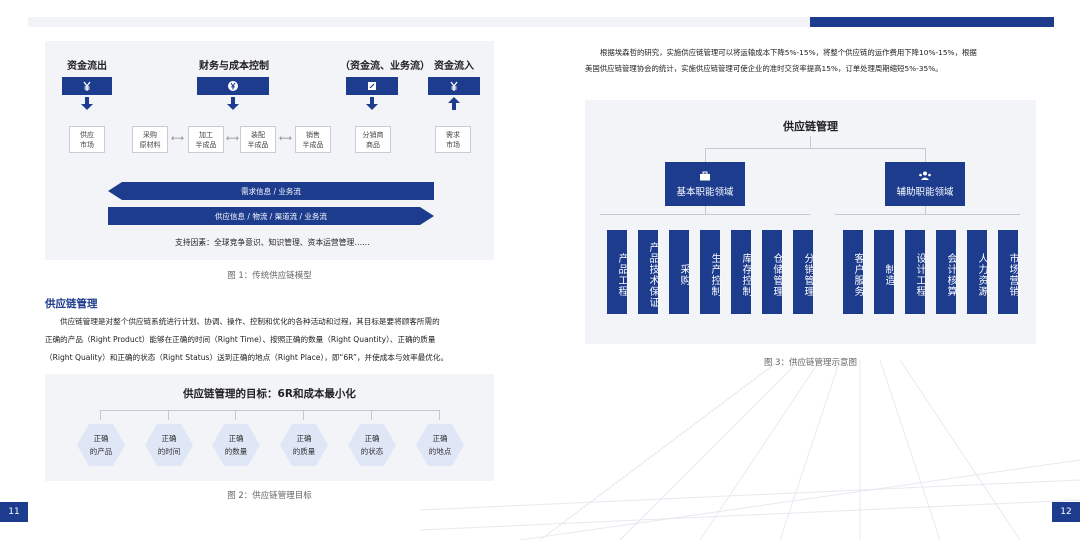 The width and height of the screenshot is (1080, 540). I want to click on page-number-right: 12, so click(1066, 512).